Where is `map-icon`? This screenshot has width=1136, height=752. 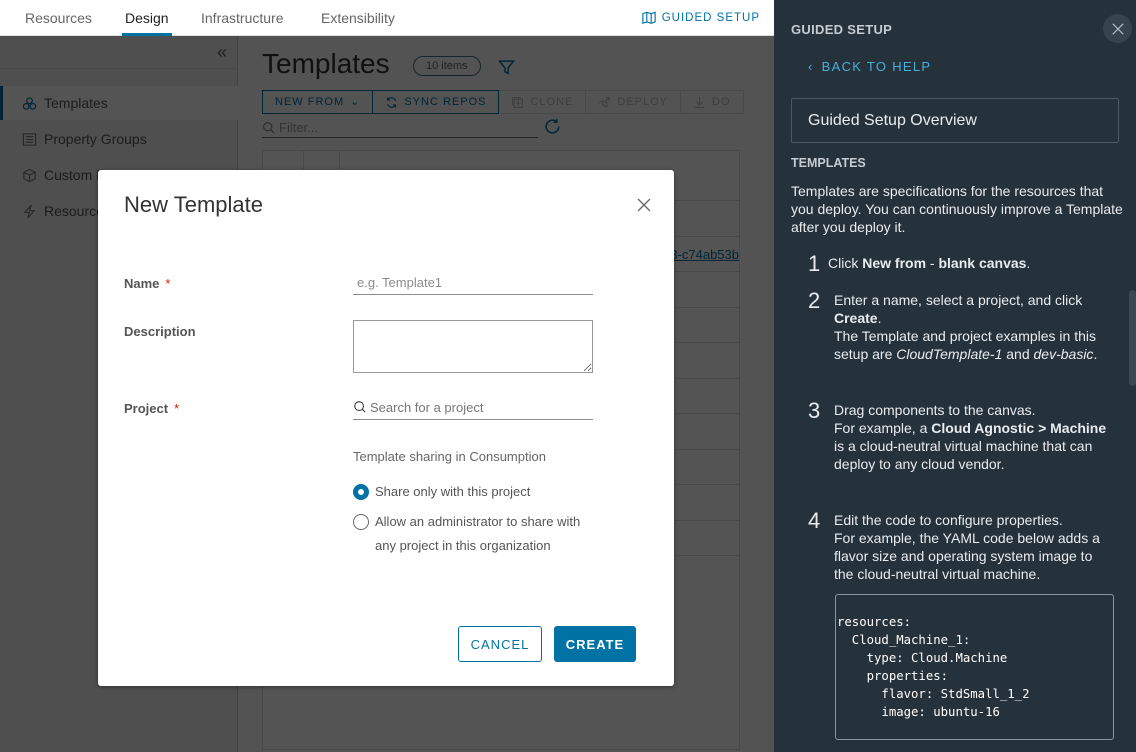
map-icon is located at coordinates (649, 18).